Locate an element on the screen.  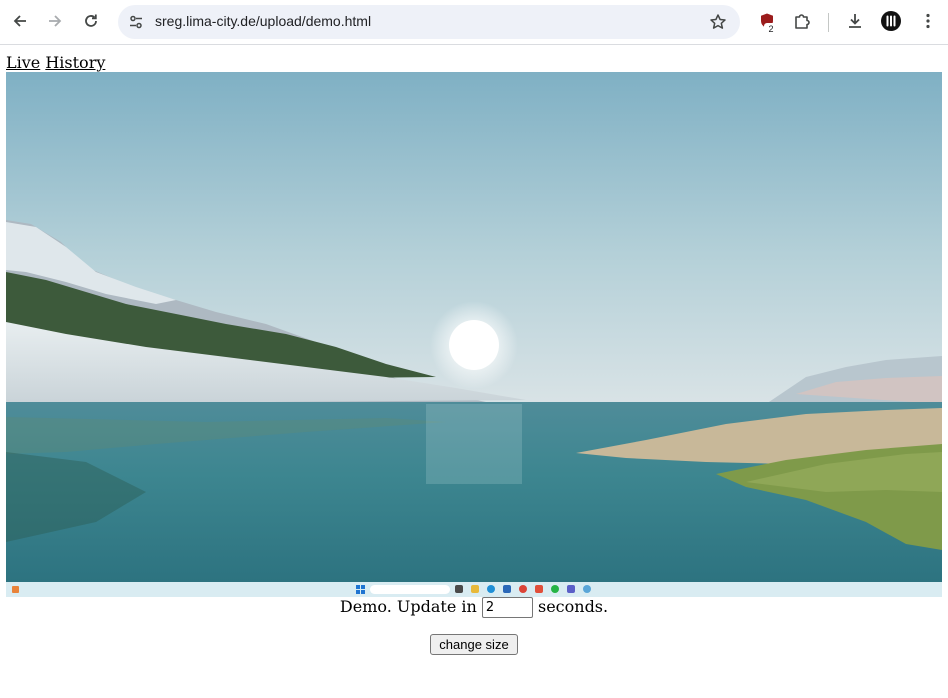
download-icon is located at coordinates (855, 21).